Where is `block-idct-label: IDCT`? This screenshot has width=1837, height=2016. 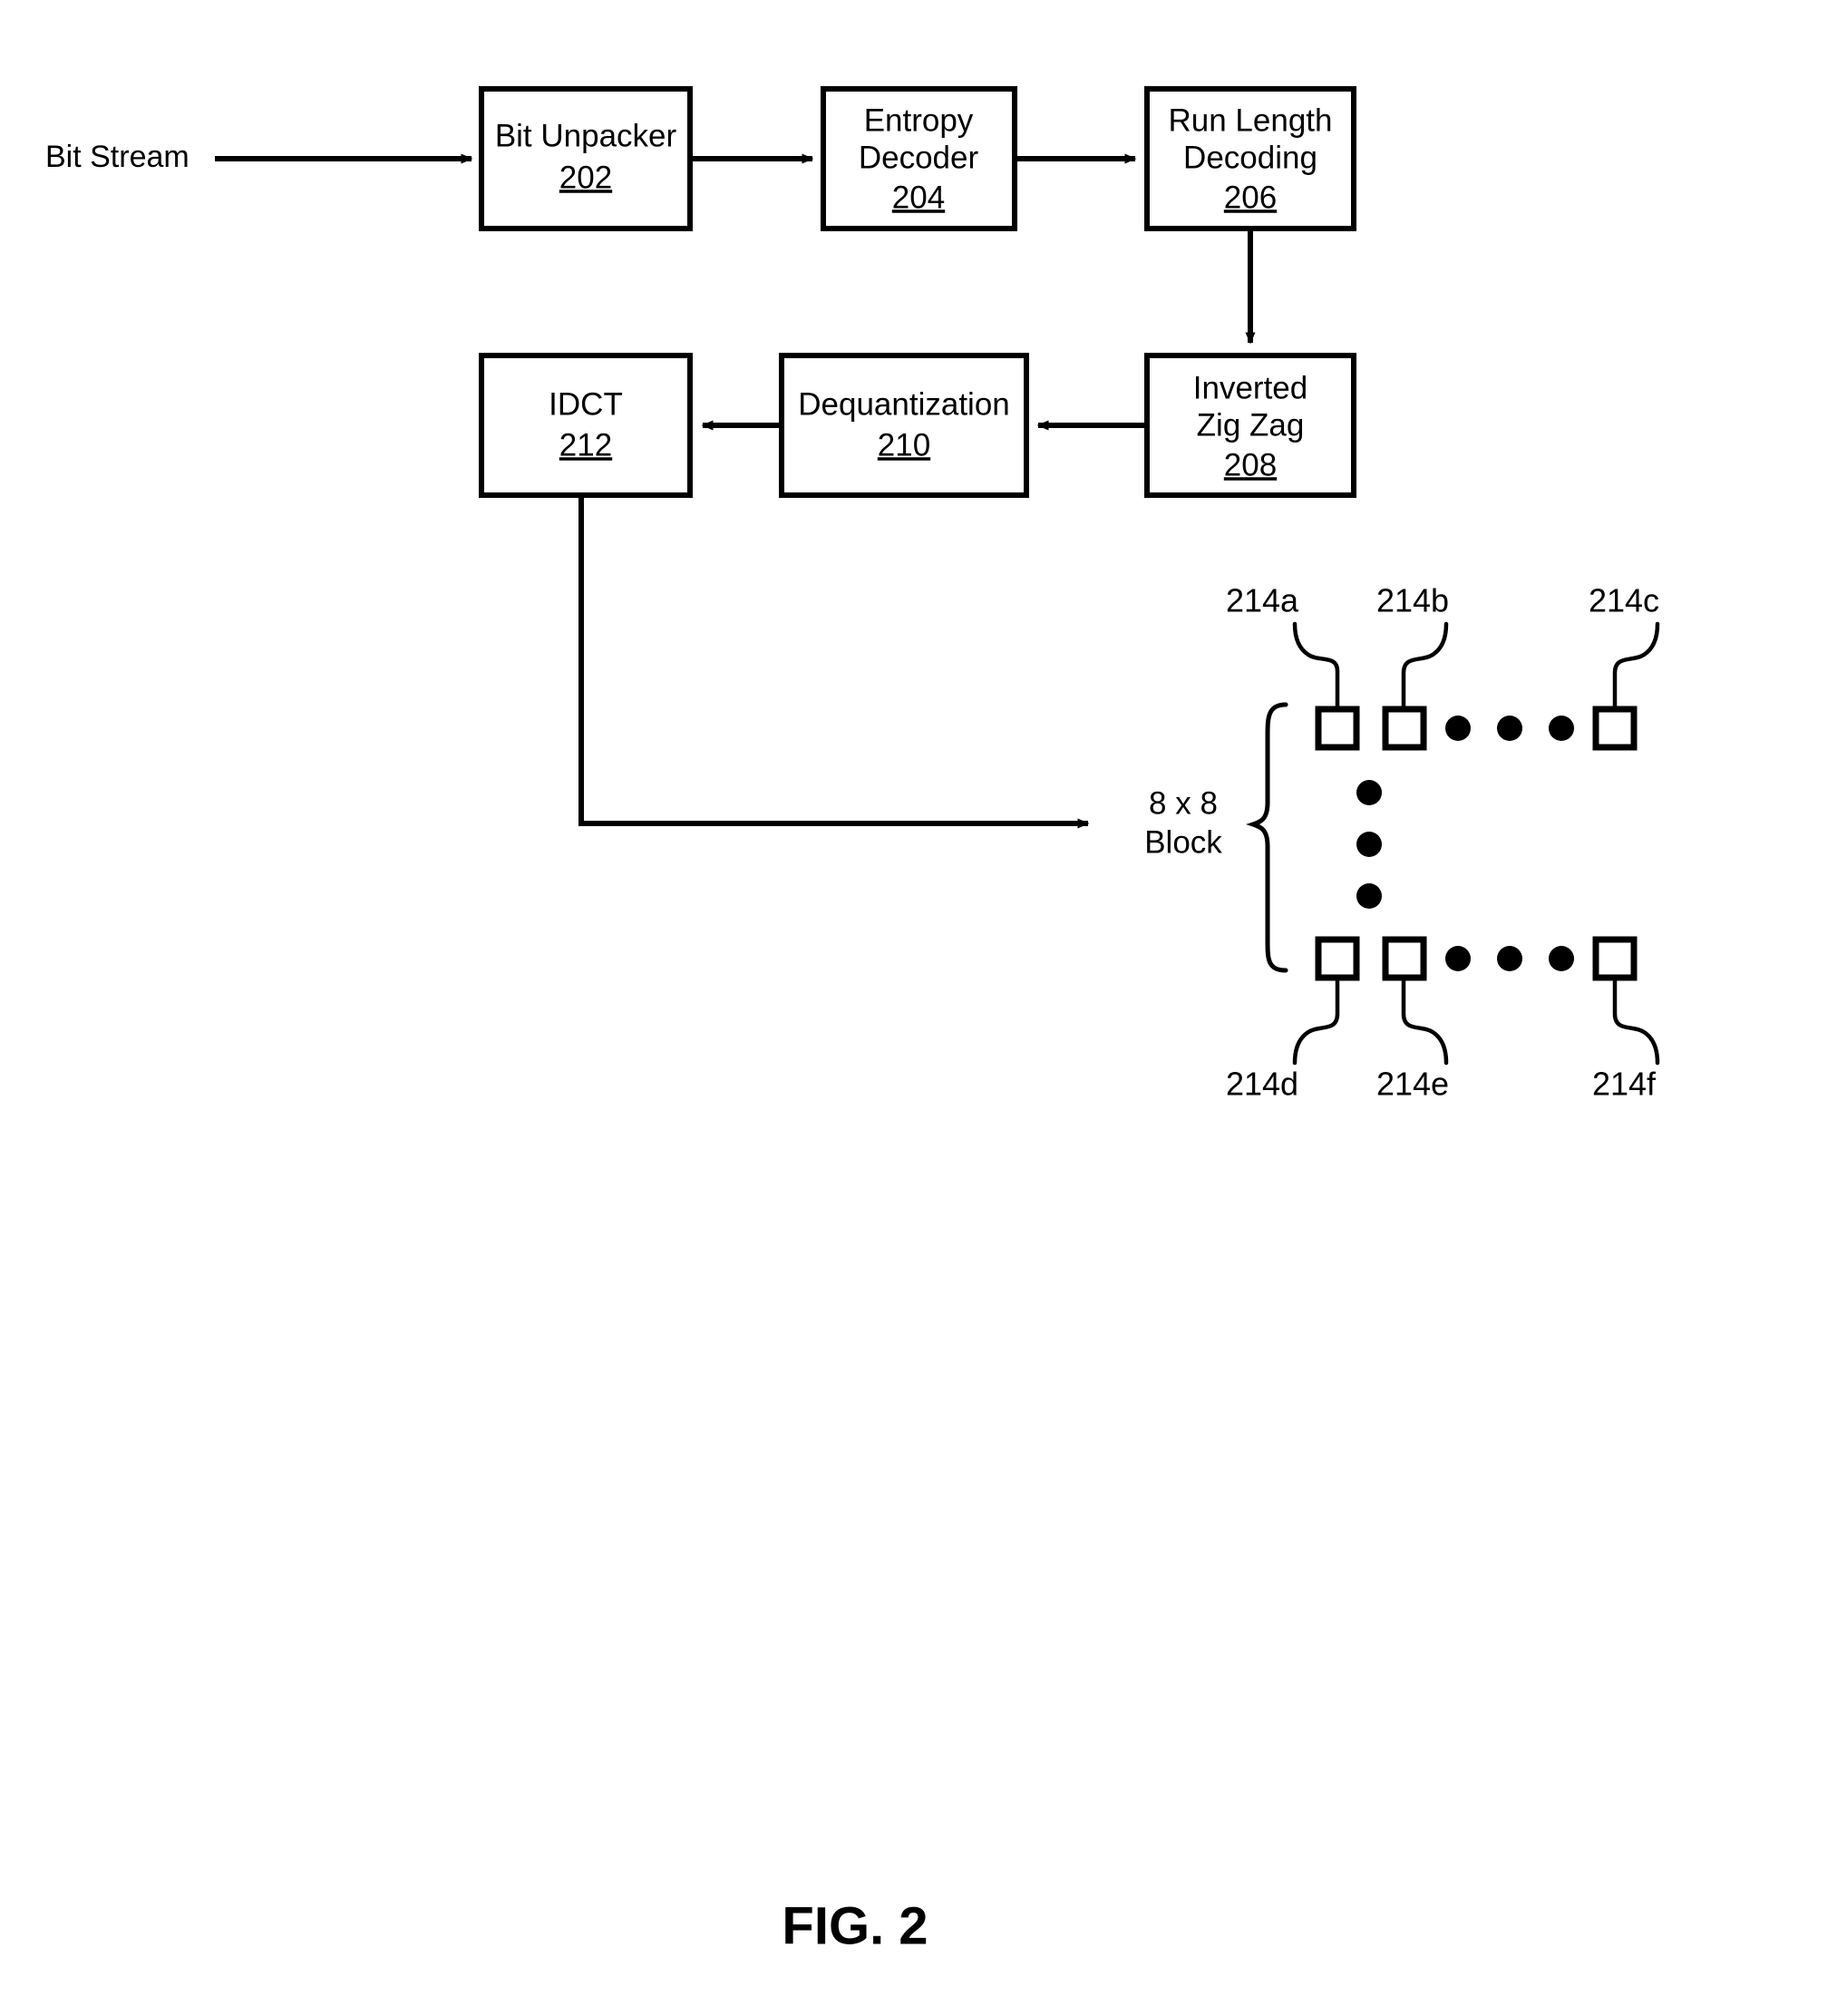 block-idct-label: IDCT is located at coordinates (586, 404).